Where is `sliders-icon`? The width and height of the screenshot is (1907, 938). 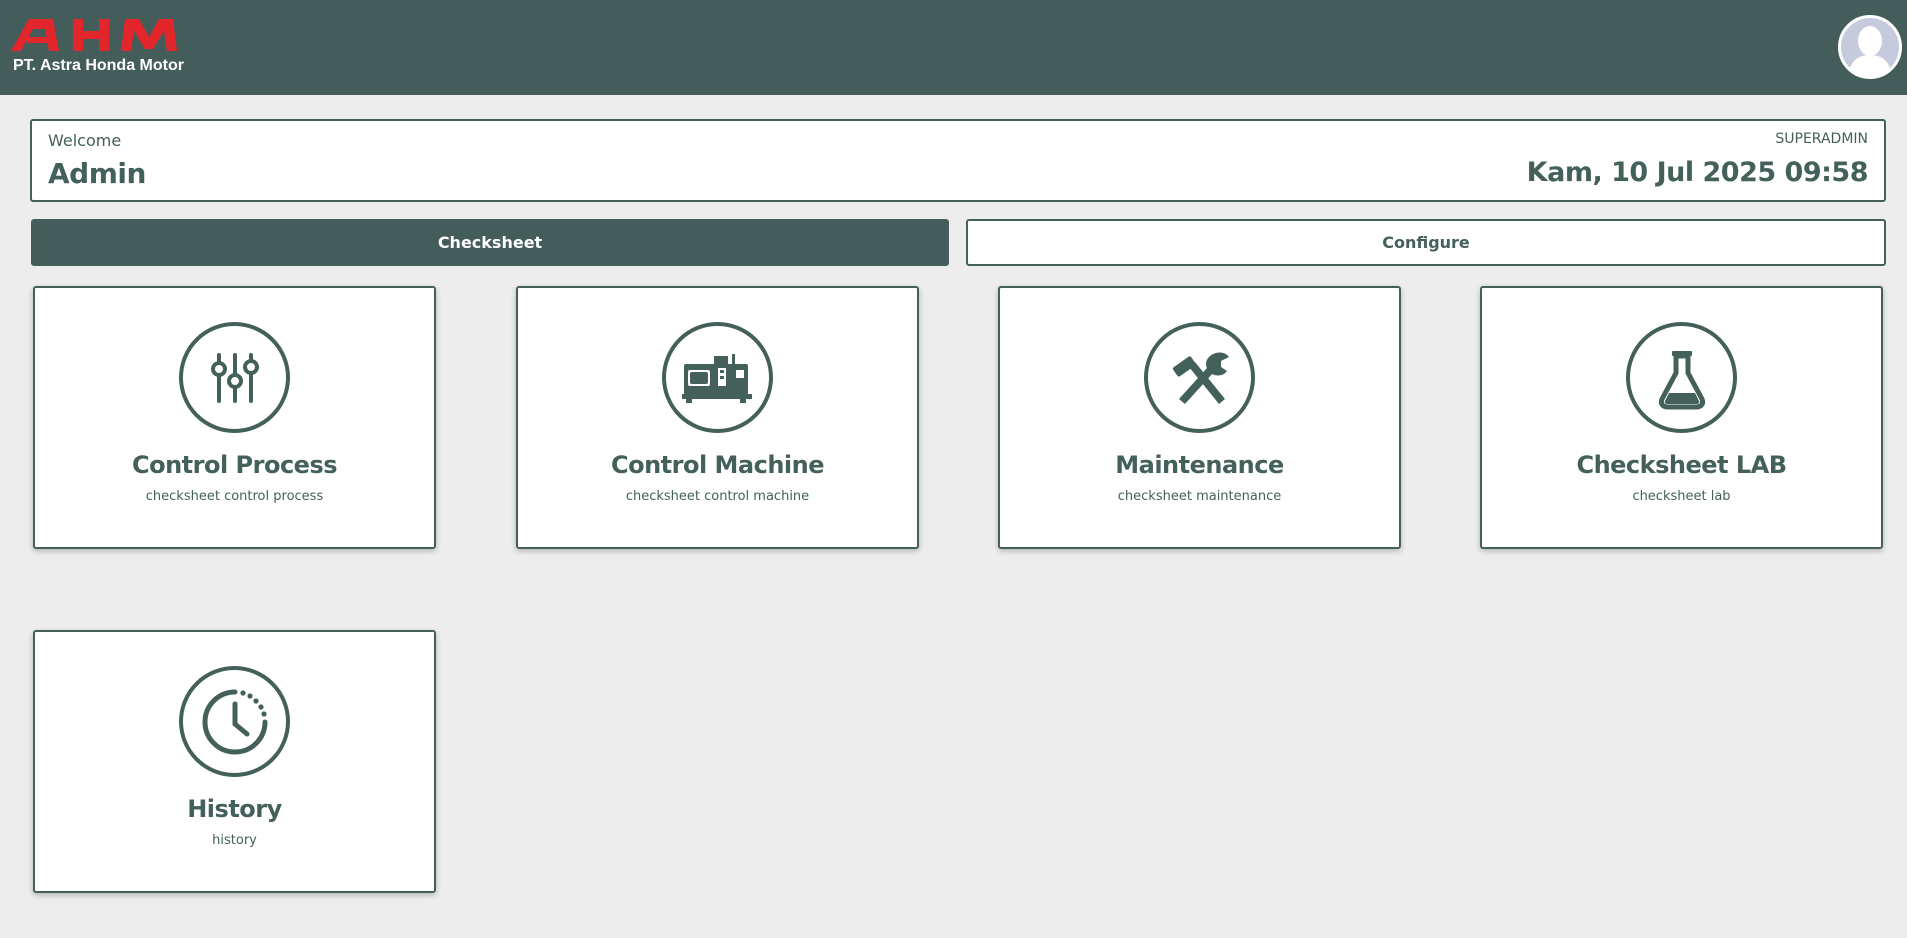
sliders-icon is located at coordinates (234, 377).